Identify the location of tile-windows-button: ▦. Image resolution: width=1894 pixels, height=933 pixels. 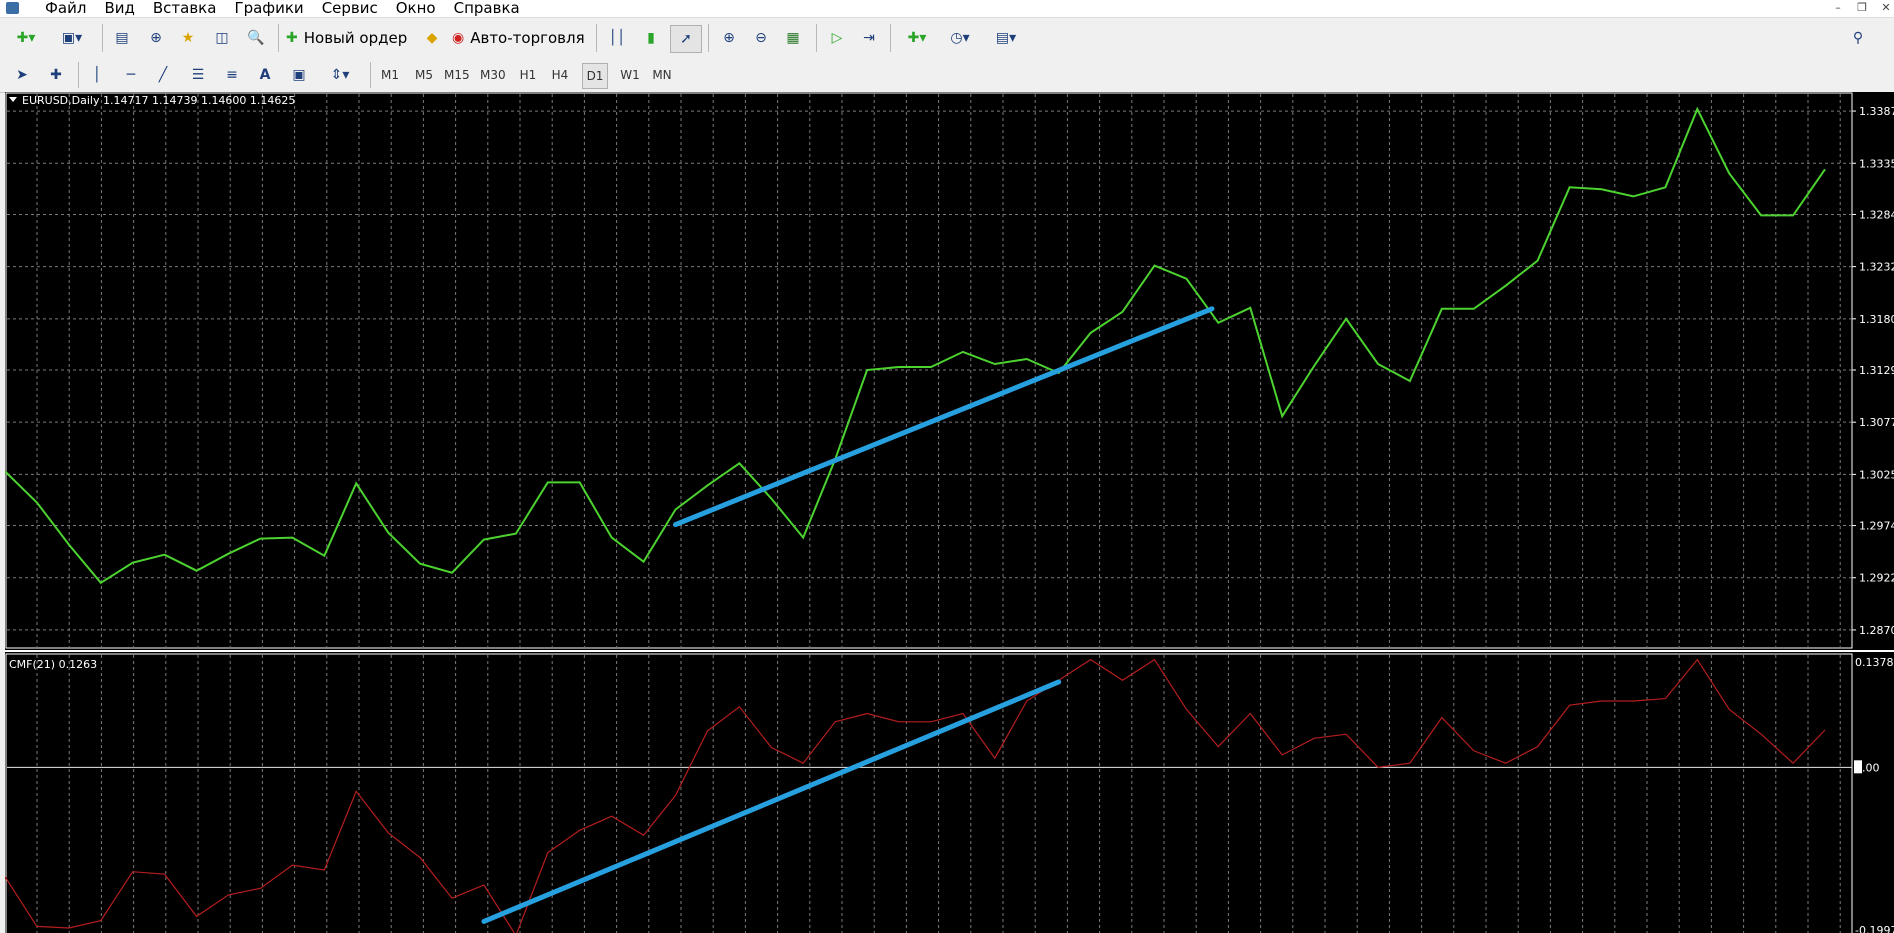
(793, 38).